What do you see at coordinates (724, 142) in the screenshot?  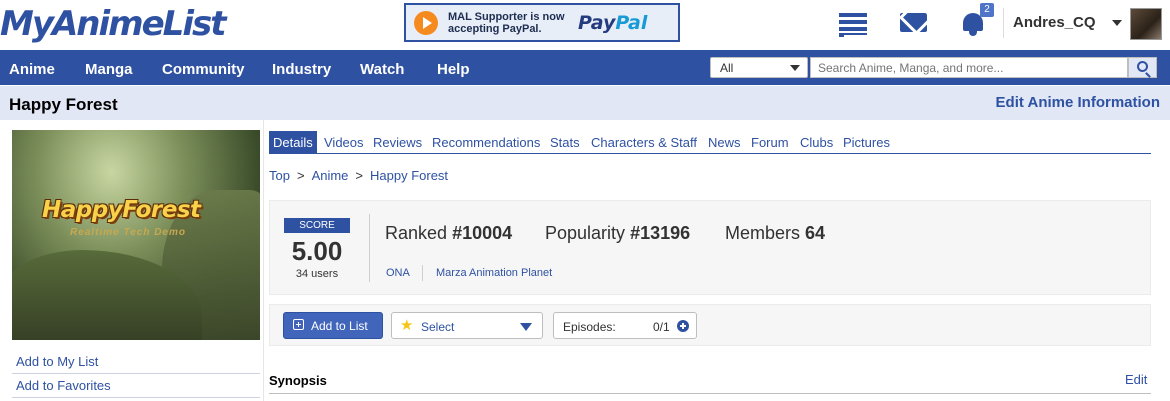 I see `tab-news: News` at bounding box center [724, 142].